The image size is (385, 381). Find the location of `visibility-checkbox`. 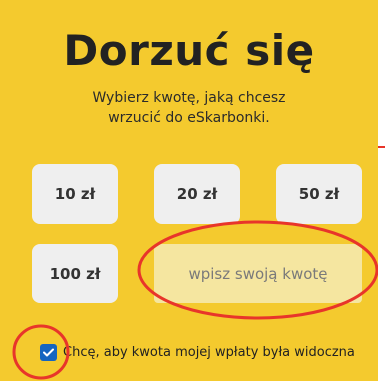

visibility-checkbox is located at coordinates (48, 352).